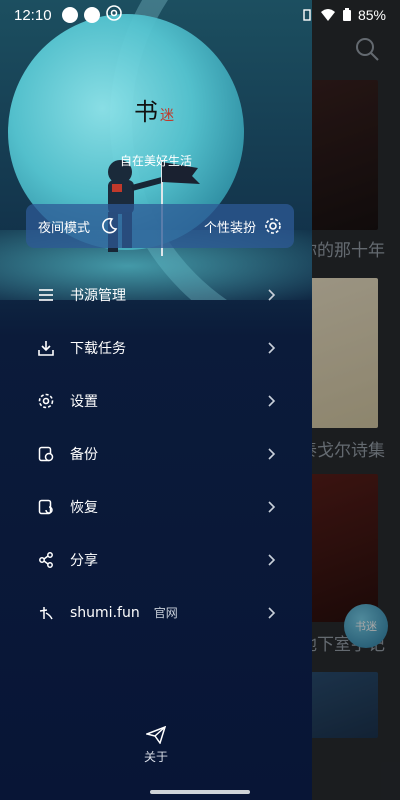 The image size is (400, 800). What do you see at coordinates (155, 757) in the screenshot?
I see `about-label: 关于` at bounding box center [155, 757].